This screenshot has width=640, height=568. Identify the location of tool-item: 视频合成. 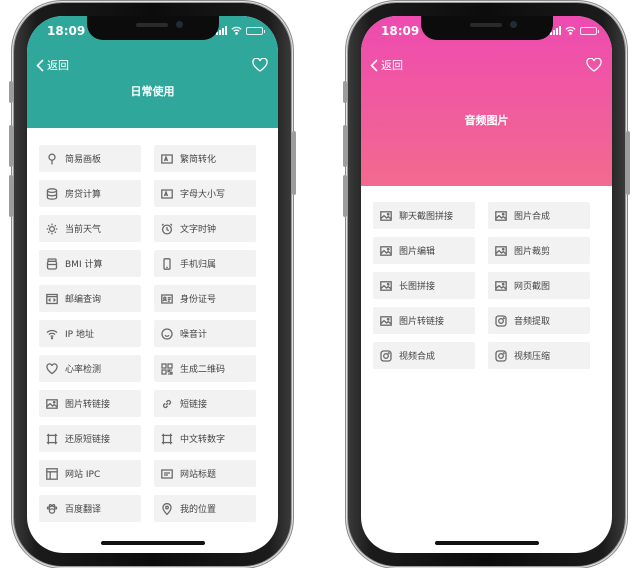
(424, 355).